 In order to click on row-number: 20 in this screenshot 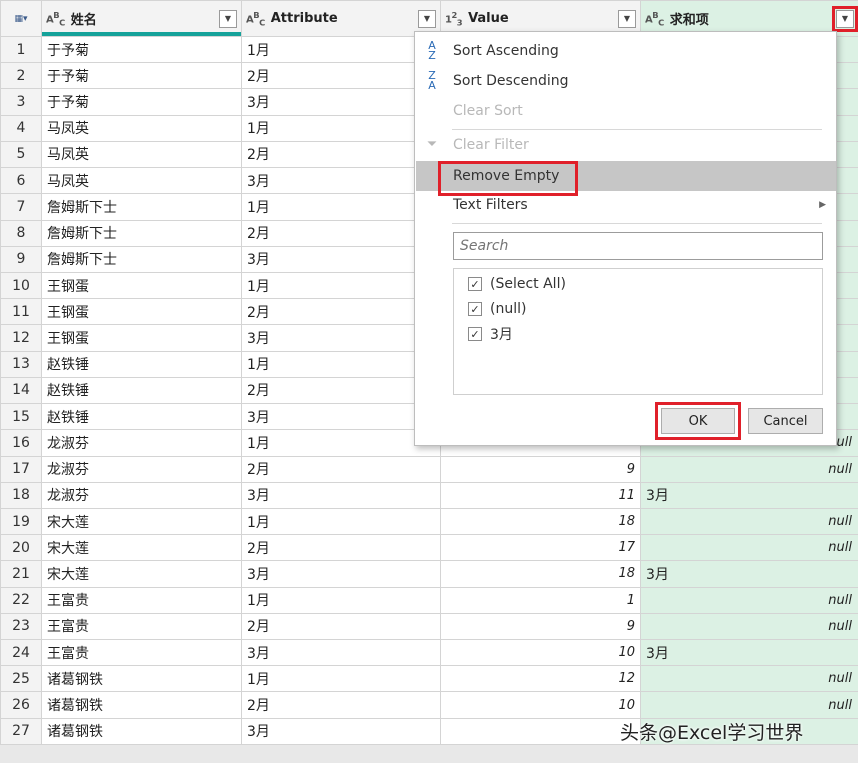, I will do `click(21, 548)`.